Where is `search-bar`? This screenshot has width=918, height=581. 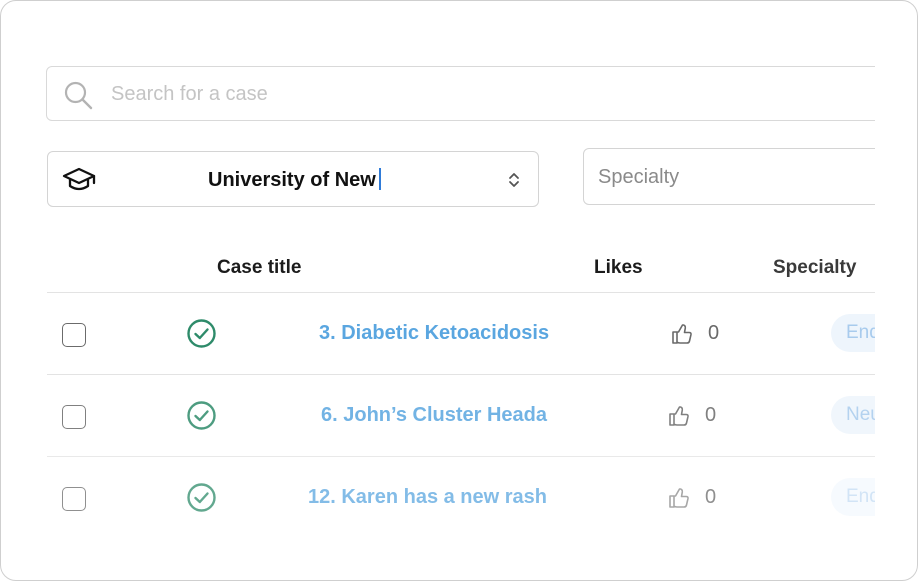
search-bar is located at coordinates (460, 94).